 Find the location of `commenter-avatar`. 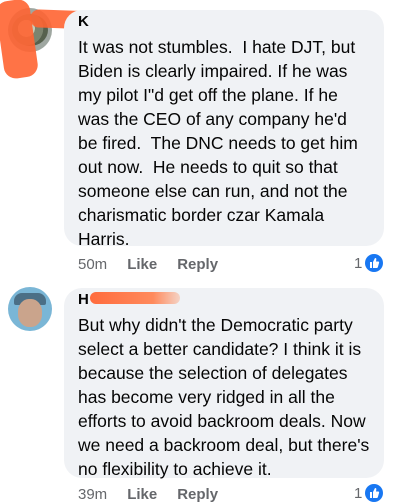

commenter-avatar is located at coordinates (30, 309).